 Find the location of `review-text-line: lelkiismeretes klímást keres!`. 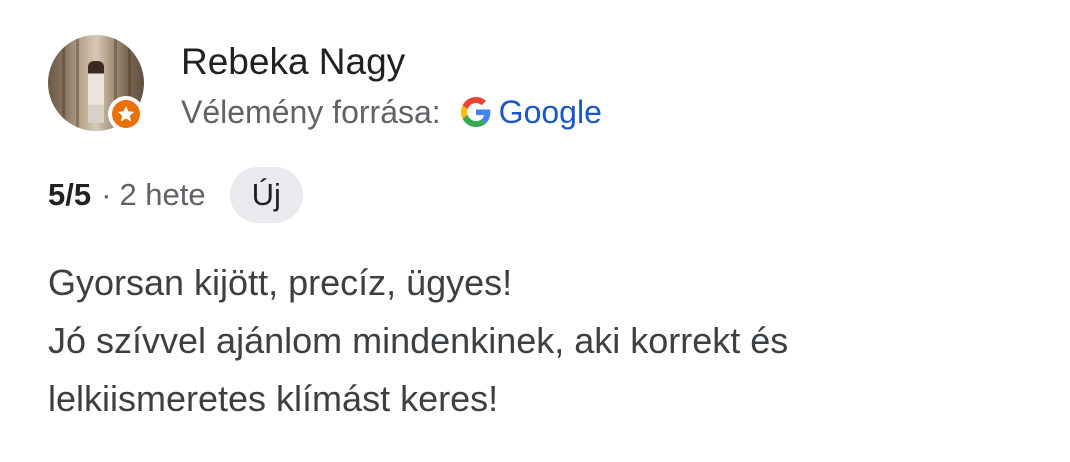

review-text-line: lelkiismeretes klímást keres! is located at coordinates (273, 398).